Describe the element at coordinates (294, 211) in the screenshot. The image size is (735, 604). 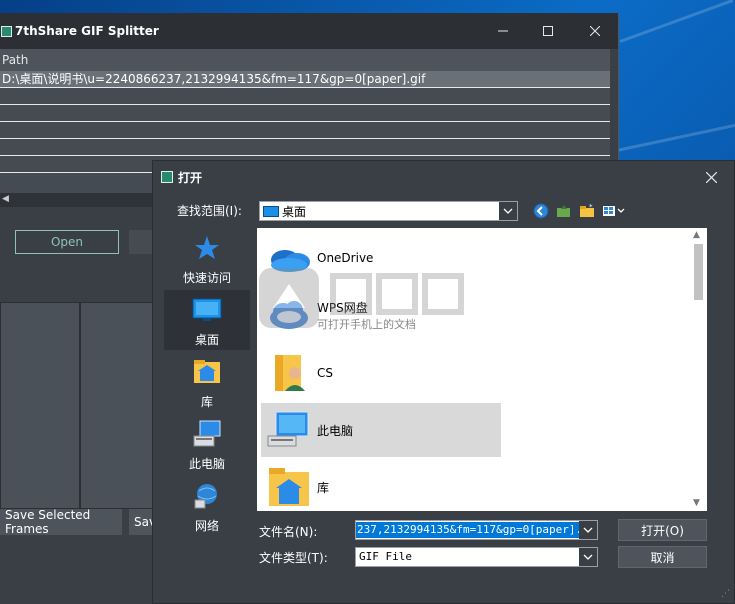
I see `look-in-value: 桌面` at that location.